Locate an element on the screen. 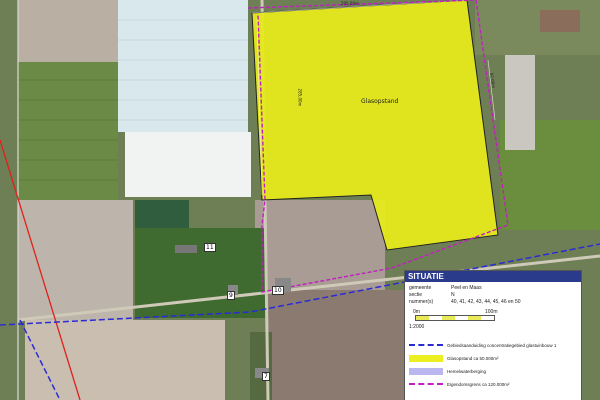 The width and height of the screenshot is (600, 400). row-nummers-value: 40, 41, 42, 43, 44, 45, 46 en 50 is located at coordinates (486, 302).